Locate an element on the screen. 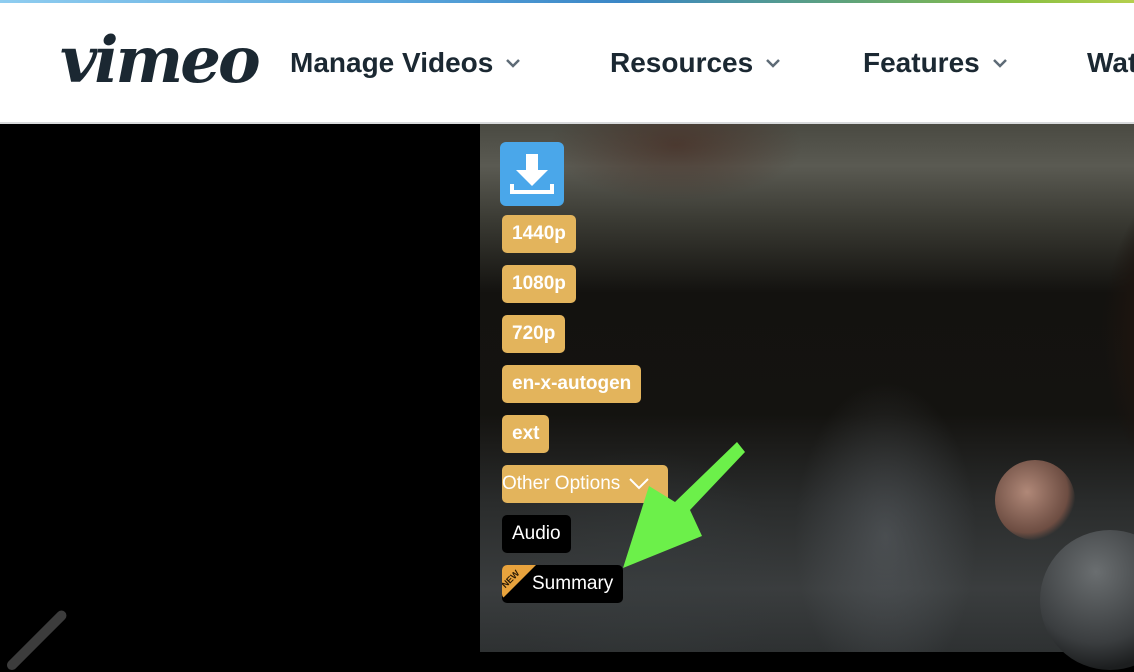 This screenshot has width=1134, height=672. other-options-label: Other Options is located at coordinates (561, 483).